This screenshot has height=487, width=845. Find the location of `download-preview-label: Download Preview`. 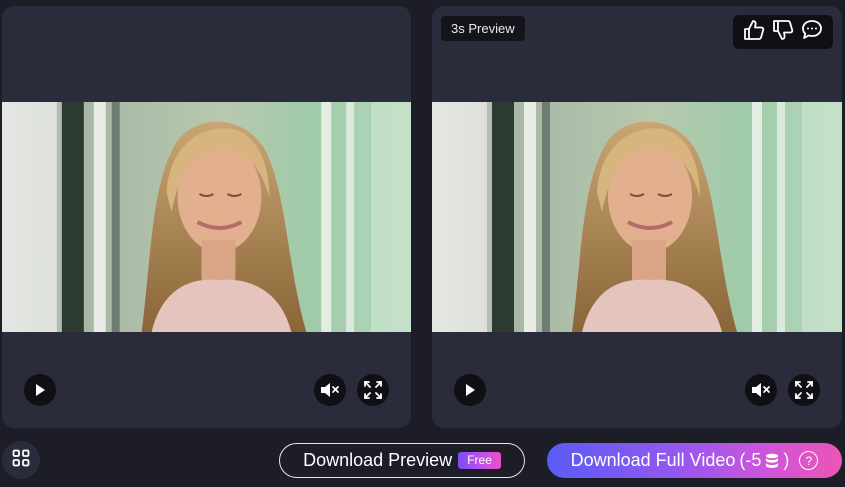

download-preview-label: Download Preview is located at coordinates (378, 460).